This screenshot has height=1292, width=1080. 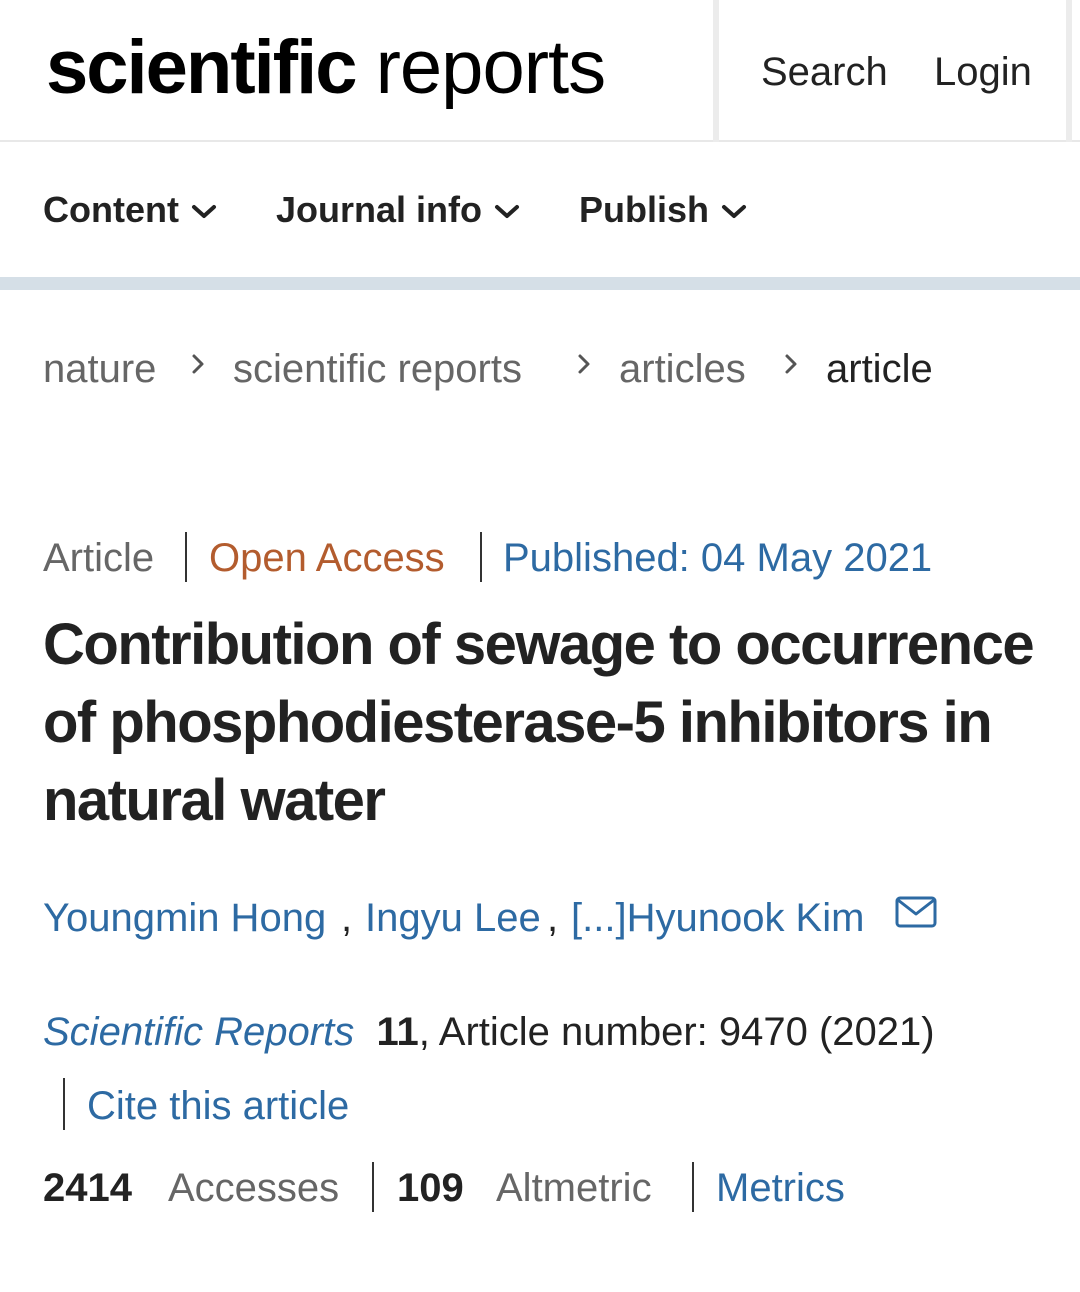 What do you see at coordinates (780, 1188) in the screenshot?
I see `metrics-link: Metrics` at bounding box center [780, 1188].